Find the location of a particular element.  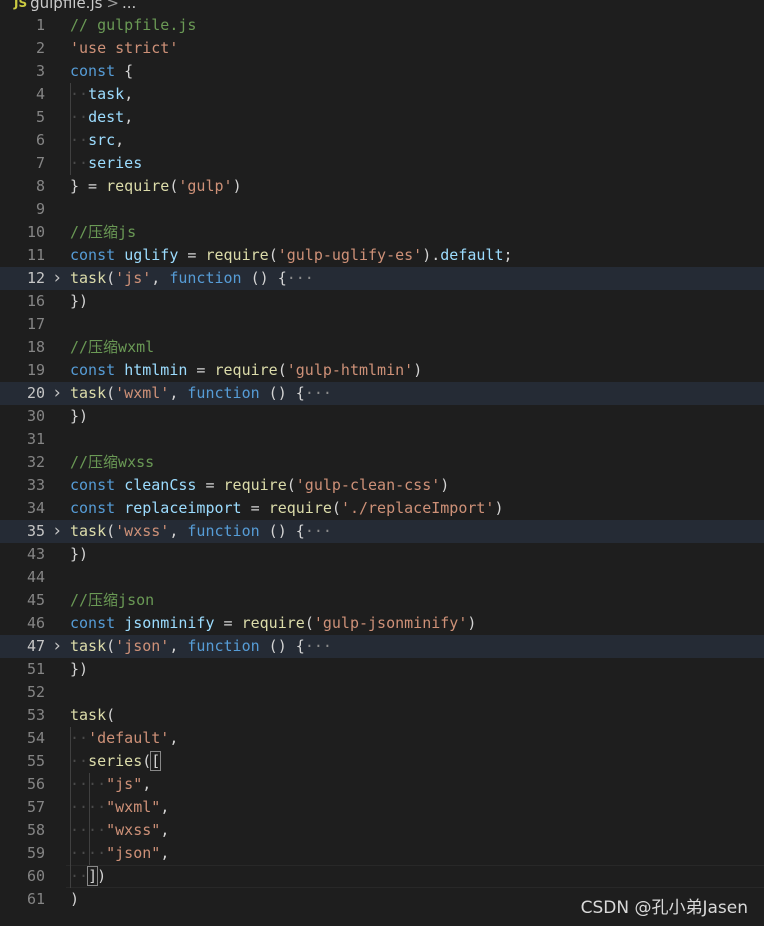

code-text: ··dest, is located at coordinates (101, 117).